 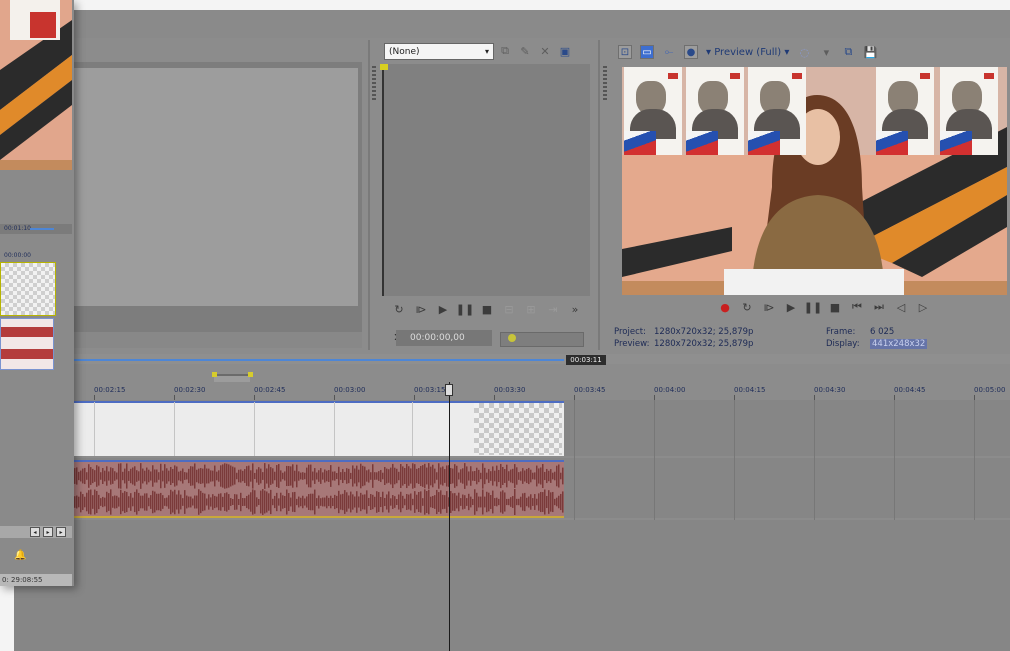 What do you see at coordinates (214, 374) in the screenshot?
I see `loop-start-handle` at bounding box center [214, 374].